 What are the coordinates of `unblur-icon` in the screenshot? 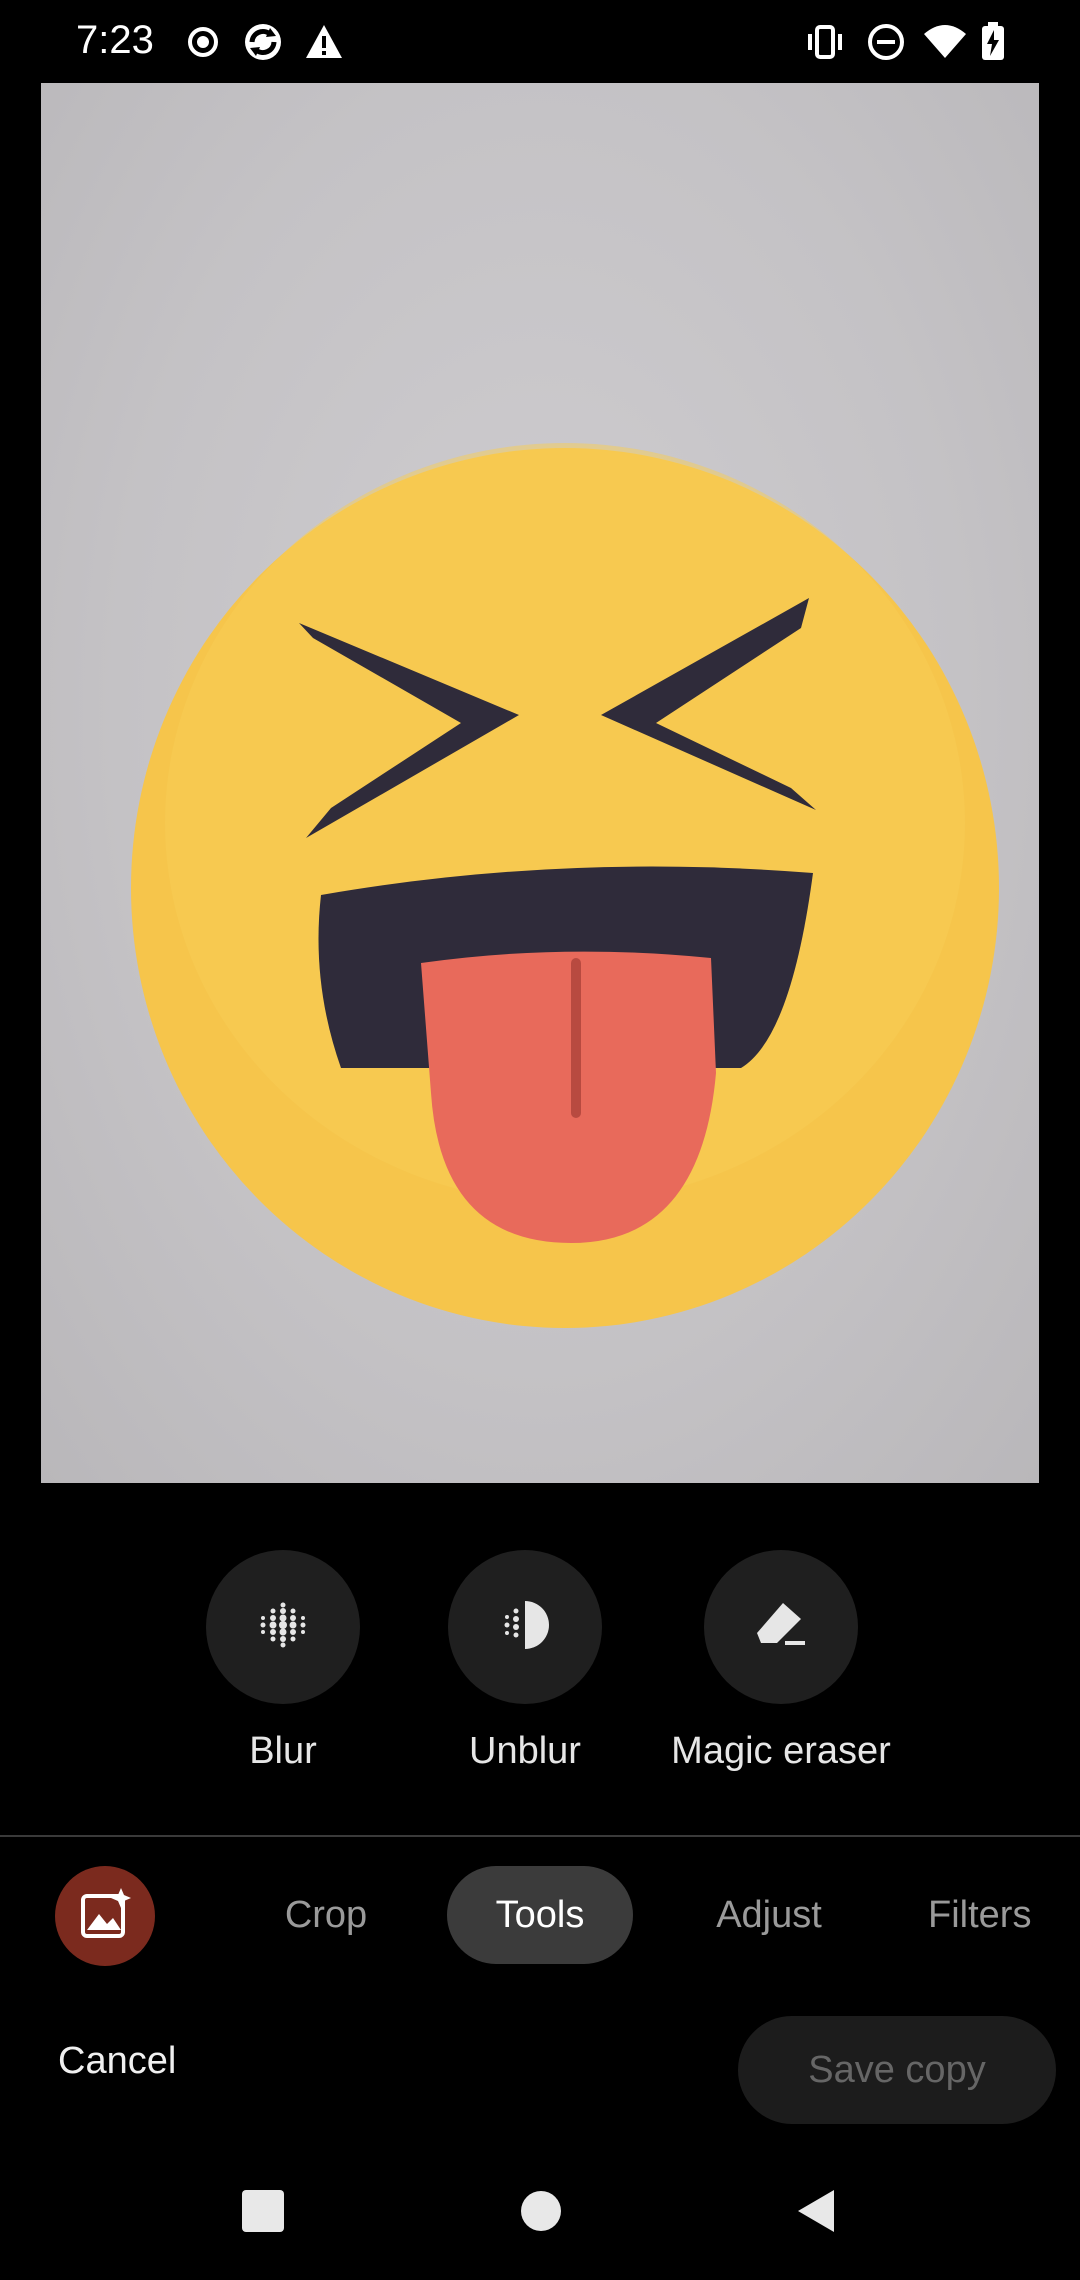 It's located at (525, 1627).